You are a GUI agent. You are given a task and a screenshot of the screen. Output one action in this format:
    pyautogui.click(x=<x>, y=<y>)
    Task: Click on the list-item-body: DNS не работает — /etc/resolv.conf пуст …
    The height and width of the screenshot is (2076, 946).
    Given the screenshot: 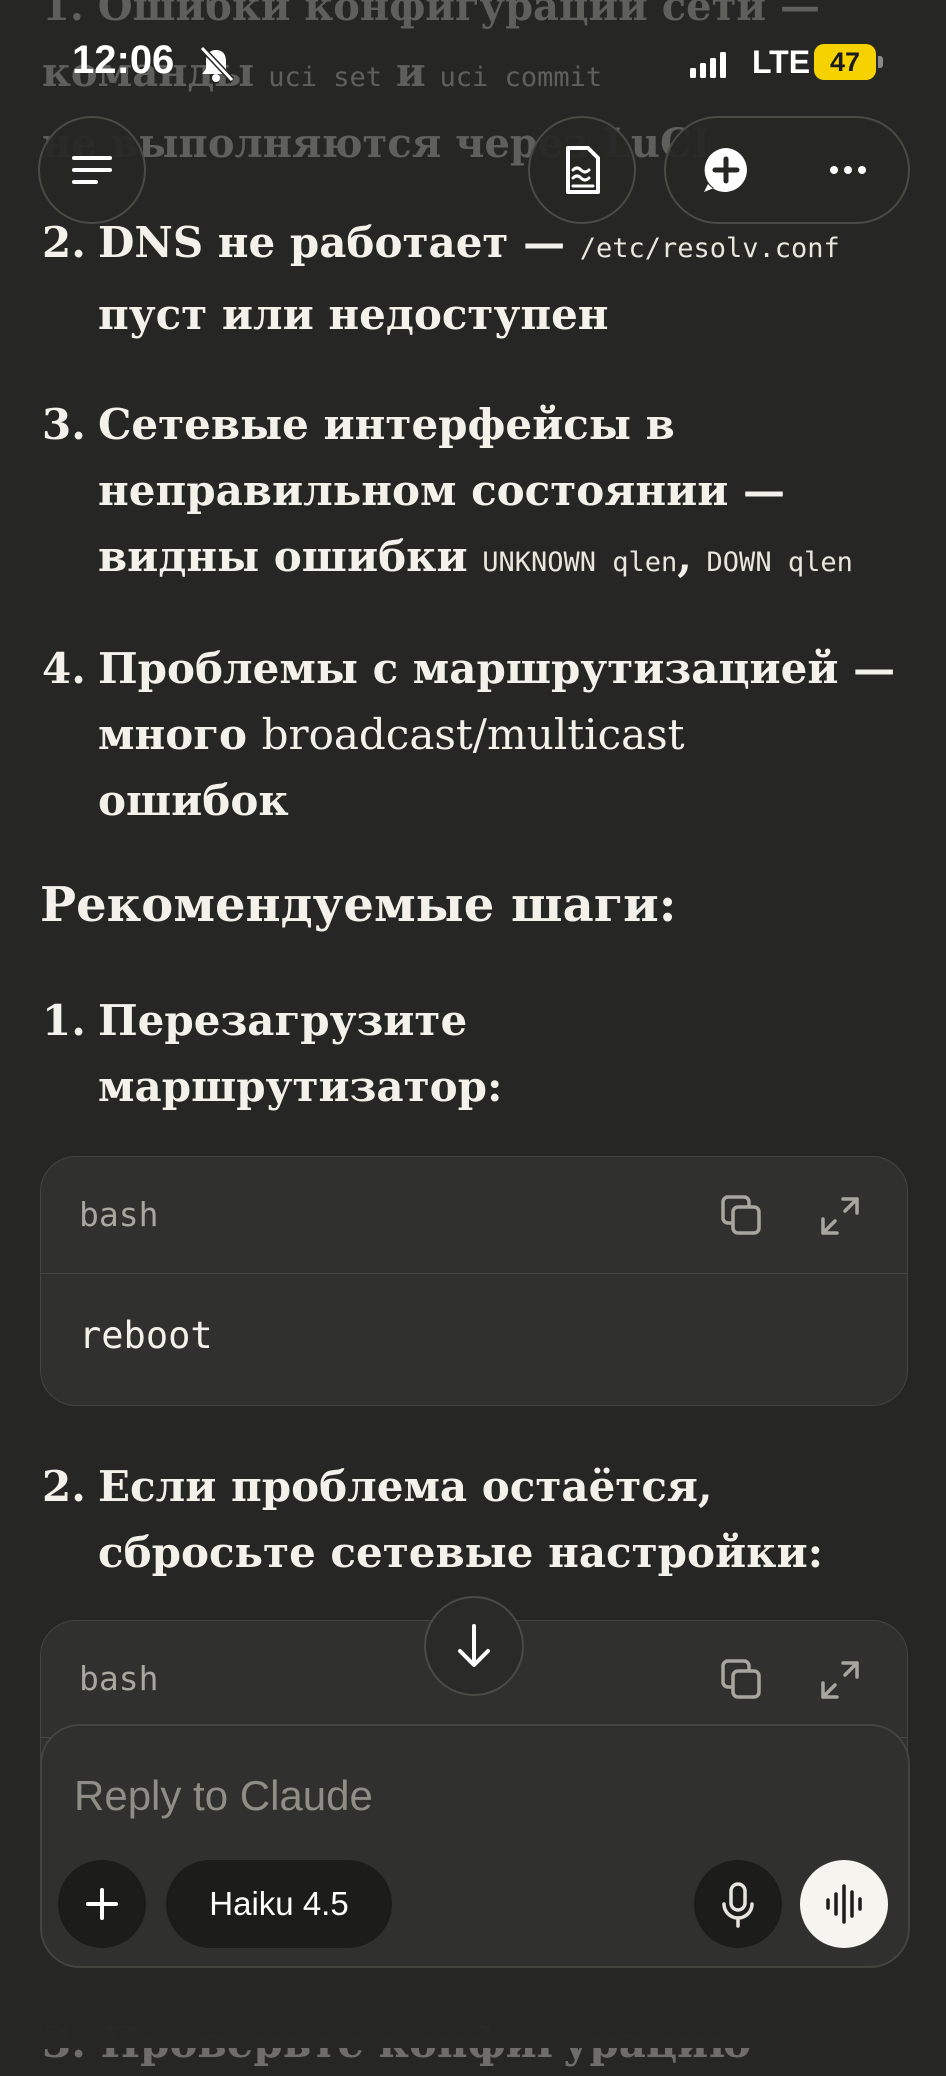 What is the action you would take?
    pyautogui.click(x=498, y=279)
    